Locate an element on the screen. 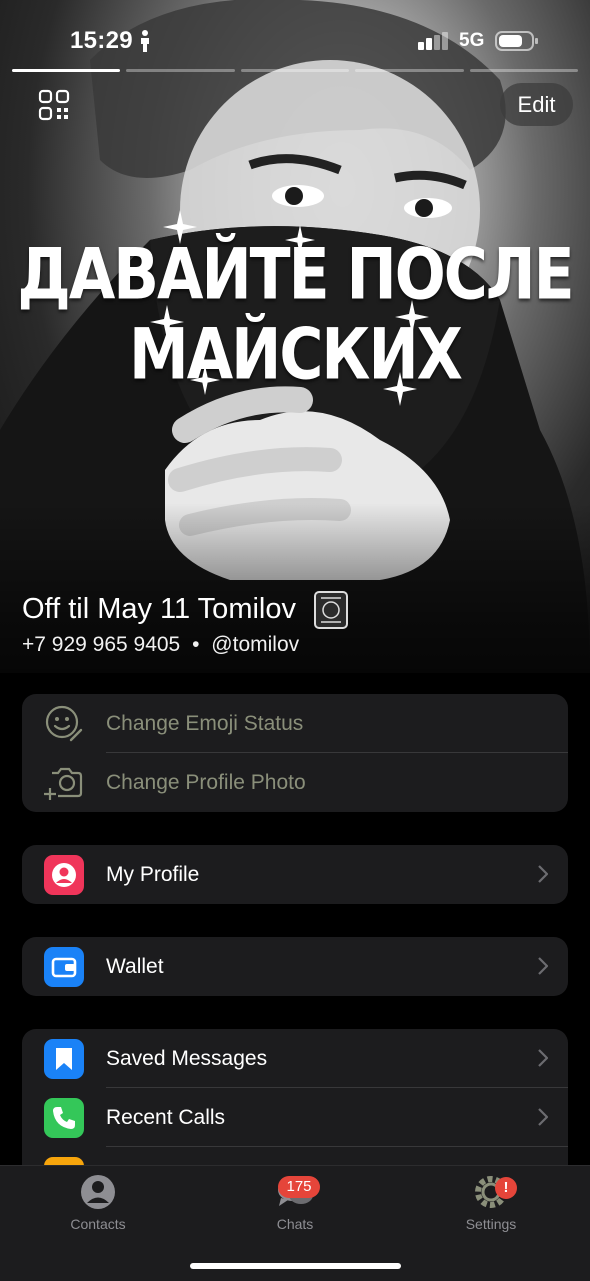 The image size is (590, 1281). edit-button: Edit is located at coordinates (536, 104).